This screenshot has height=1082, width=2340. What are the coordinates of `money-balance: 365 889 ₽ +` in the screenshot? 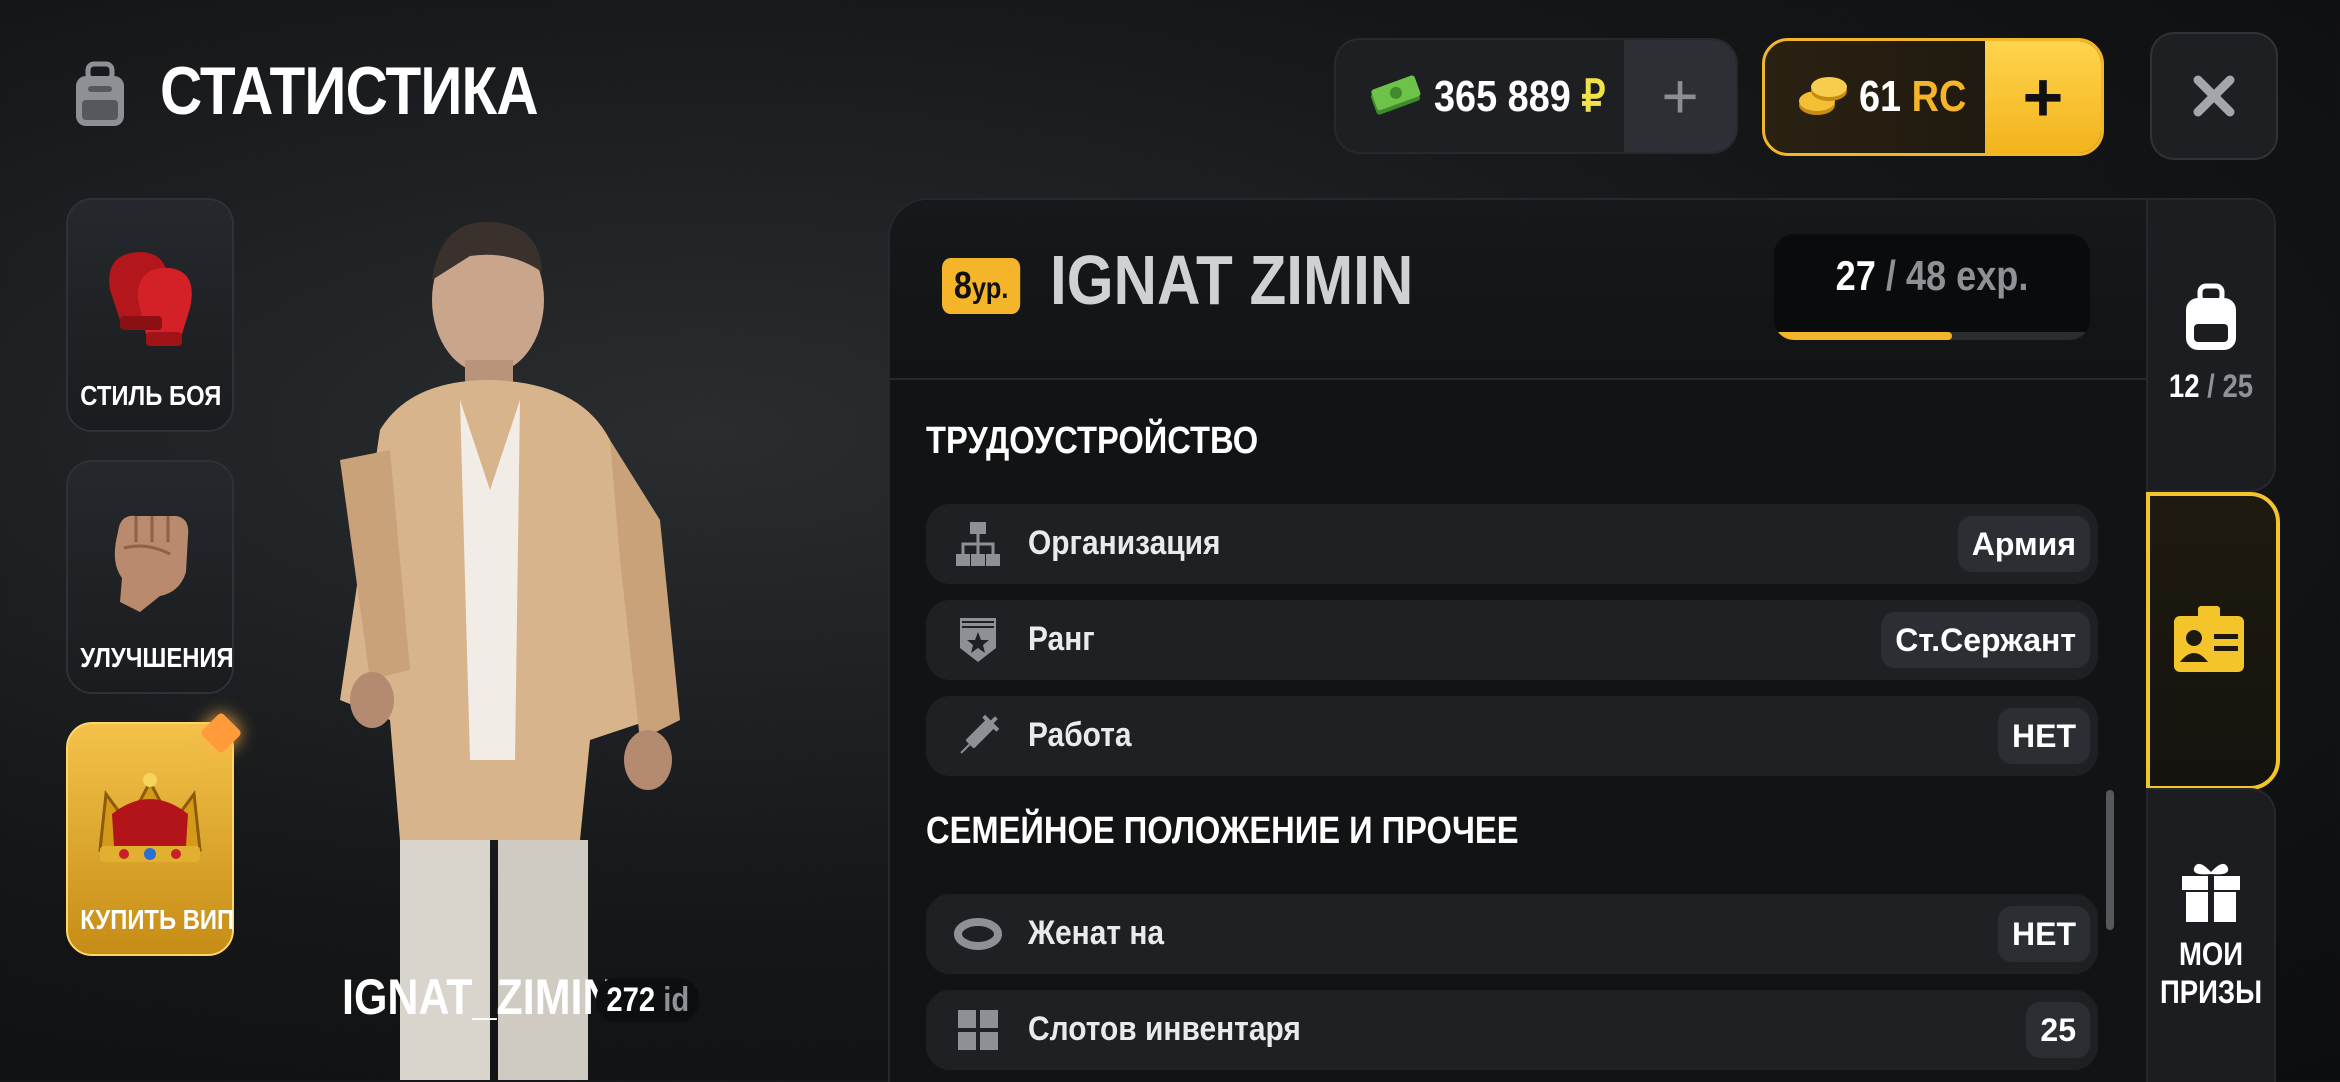 It's located at (1536, 96).